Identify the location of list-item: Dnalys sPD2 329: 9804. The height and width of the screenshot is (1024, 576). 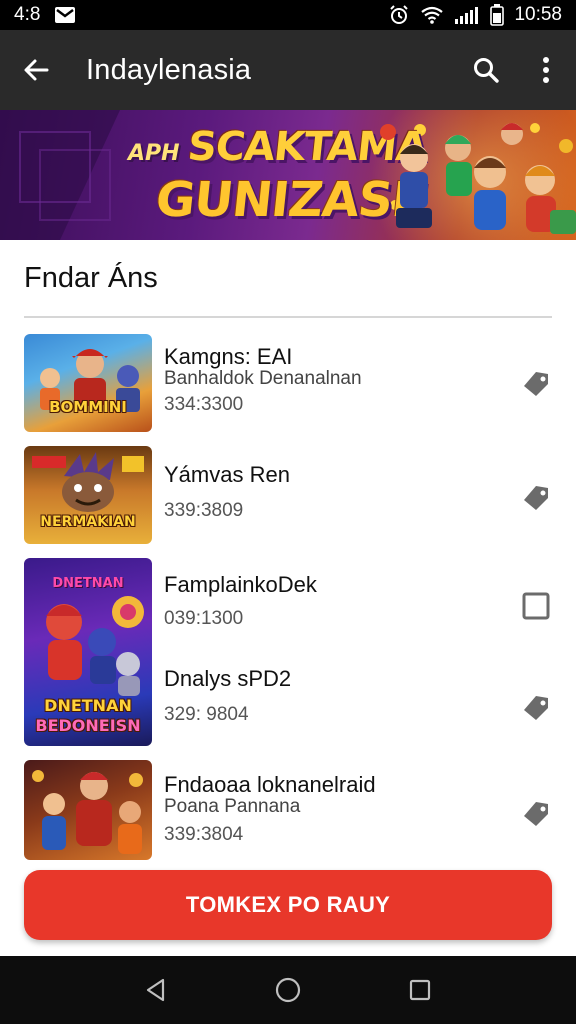
(364, 703).